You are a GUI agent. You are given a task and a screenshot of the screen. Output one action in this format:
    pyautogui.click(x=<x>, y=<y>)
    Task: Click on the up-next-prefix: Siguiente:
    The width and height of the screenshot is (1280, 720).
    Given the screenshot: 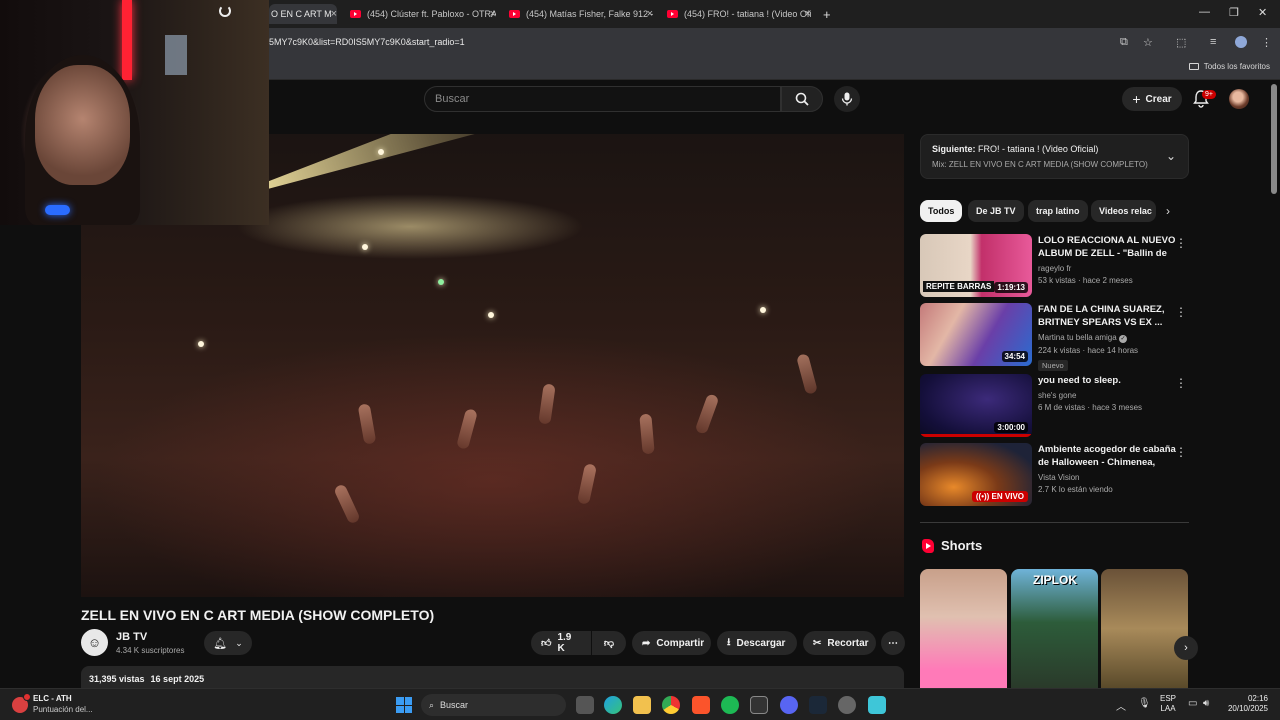 What is the action you would take?
    pyautogui.click(x=954, y=149)
    